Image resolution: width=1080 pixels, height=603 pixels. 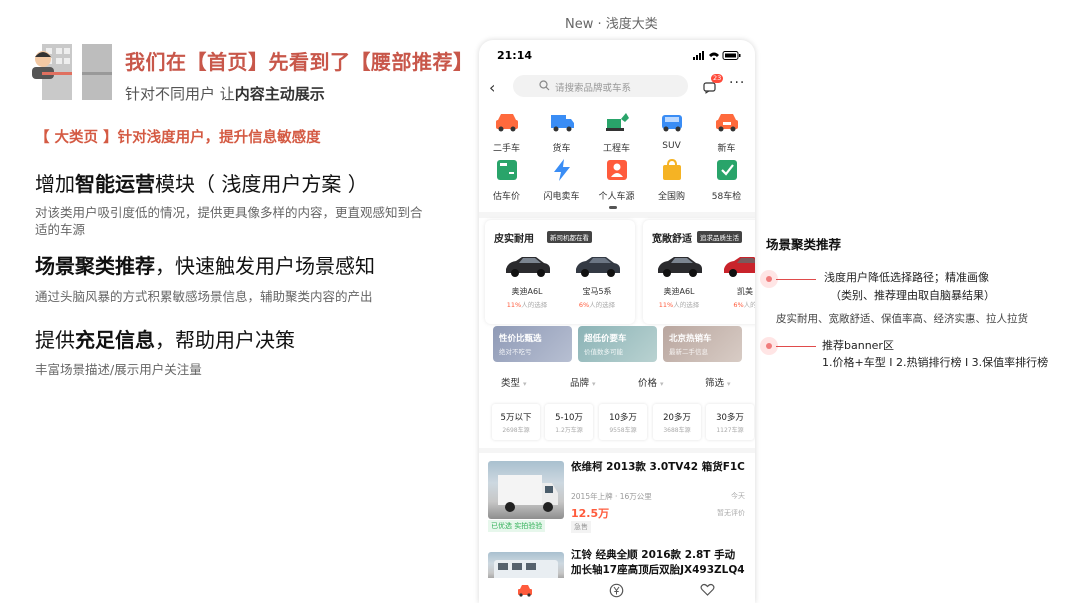 I want to click on annotation-scene-detail: 皮实耐用、宽敞舒适、保值率高、经济实惠、拉人拉货, so click(x=902, y=319).